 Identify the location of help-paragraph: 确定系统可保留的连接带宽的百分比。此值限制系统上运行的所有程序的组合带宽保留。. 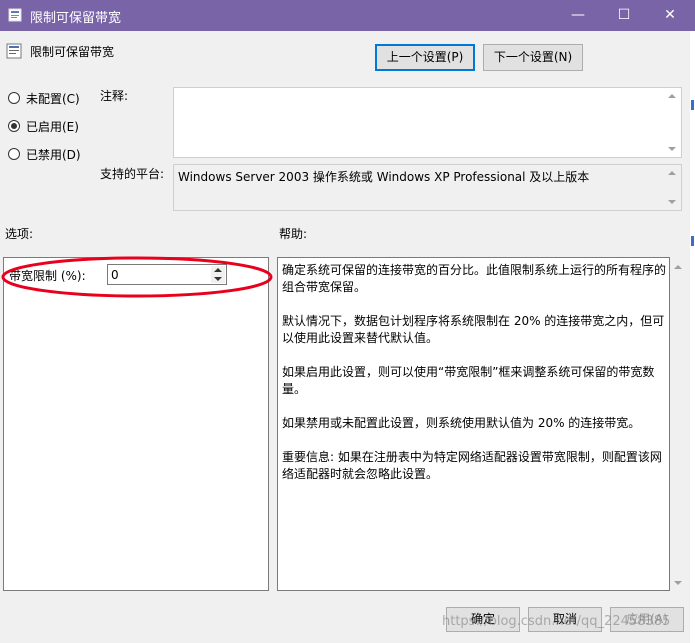
(474, 278).